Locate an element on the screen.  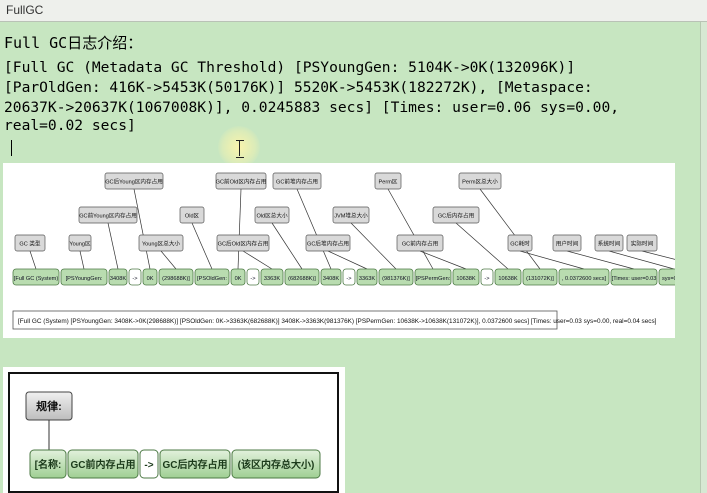
callout-label: Perm区 is located at coordinates (388, 182).